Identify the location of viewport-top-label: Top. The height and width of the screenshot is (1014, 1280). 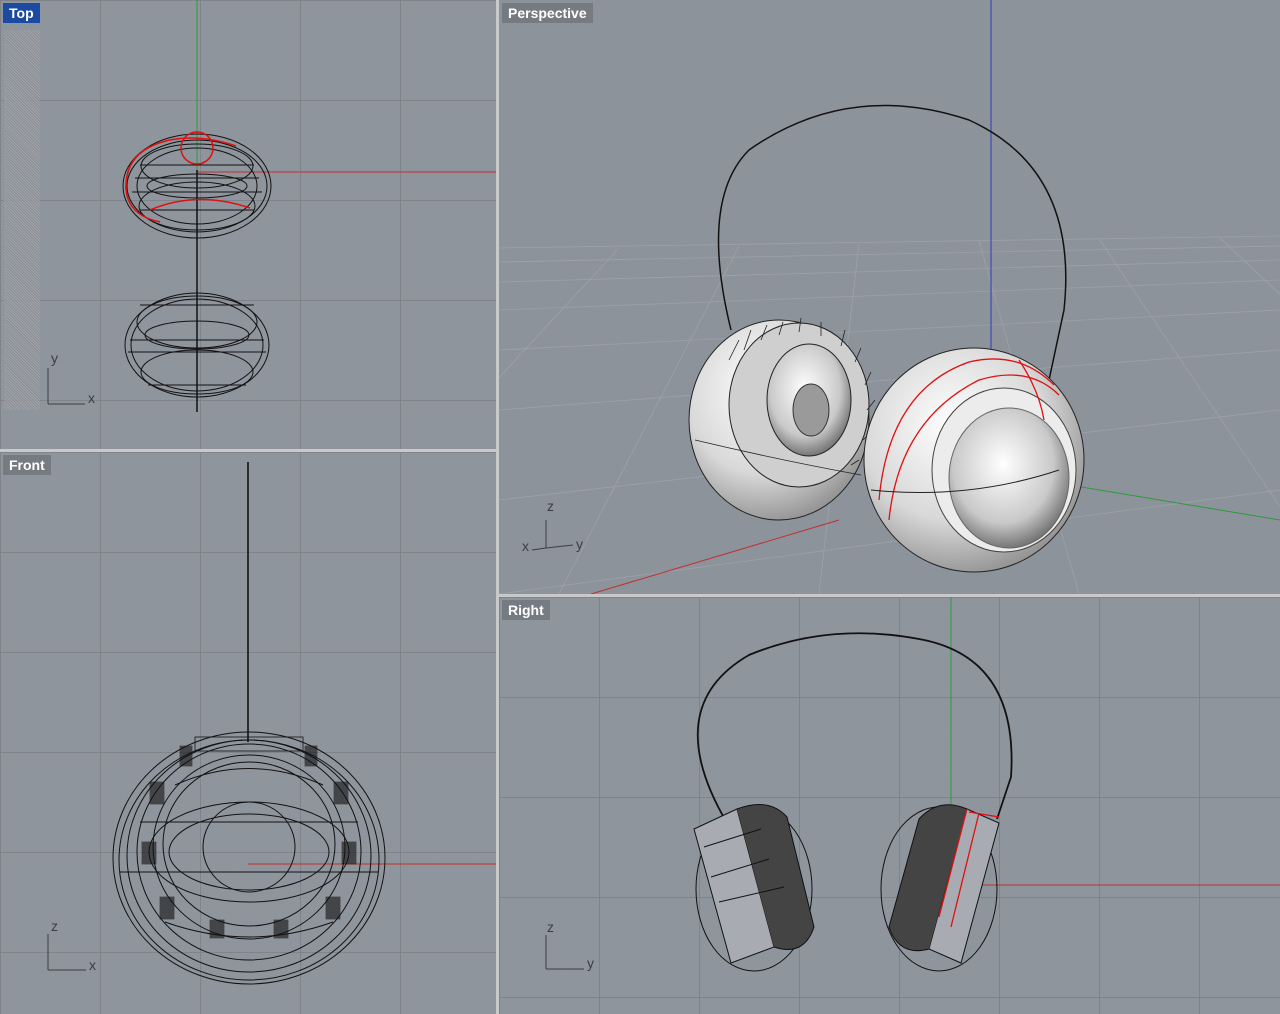
(21, 13).